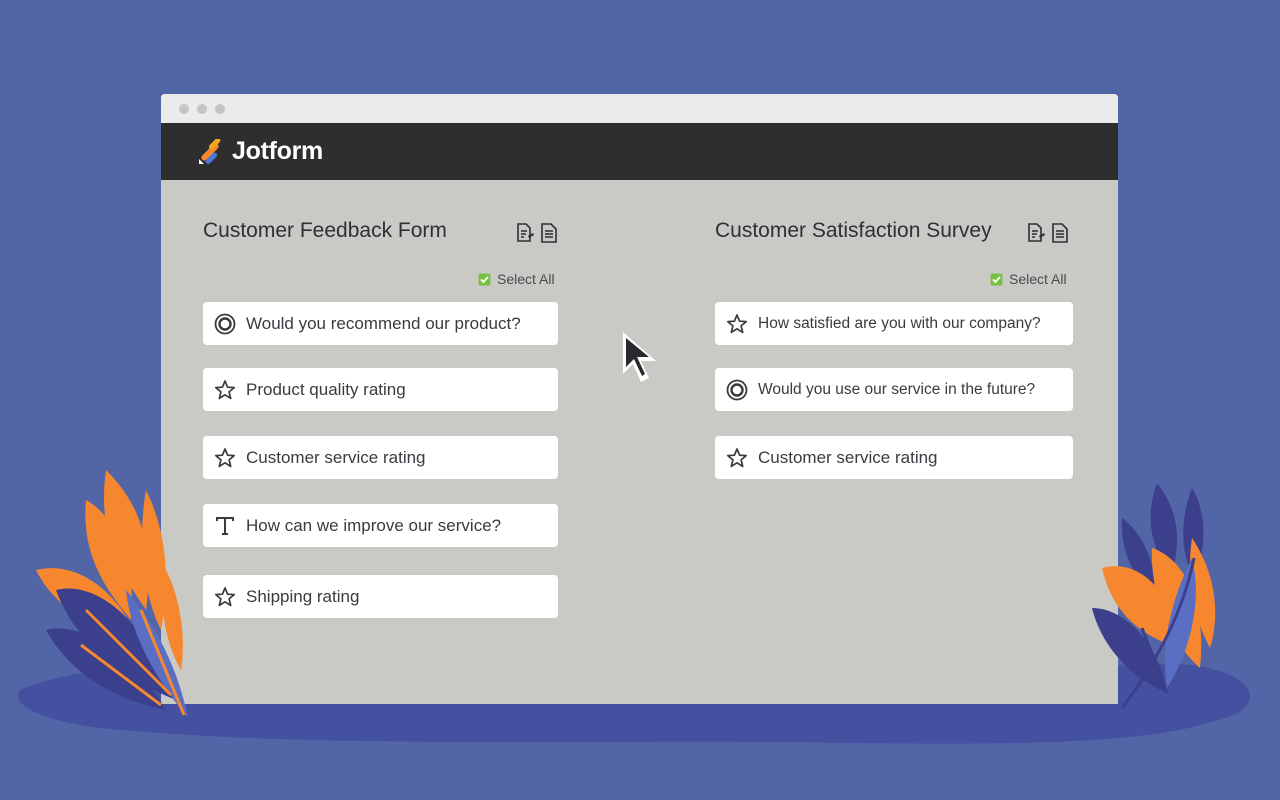 The height and width of the screenshot is (800, 1280). I want to click on decorative-plant-right, so click(1154, 596).